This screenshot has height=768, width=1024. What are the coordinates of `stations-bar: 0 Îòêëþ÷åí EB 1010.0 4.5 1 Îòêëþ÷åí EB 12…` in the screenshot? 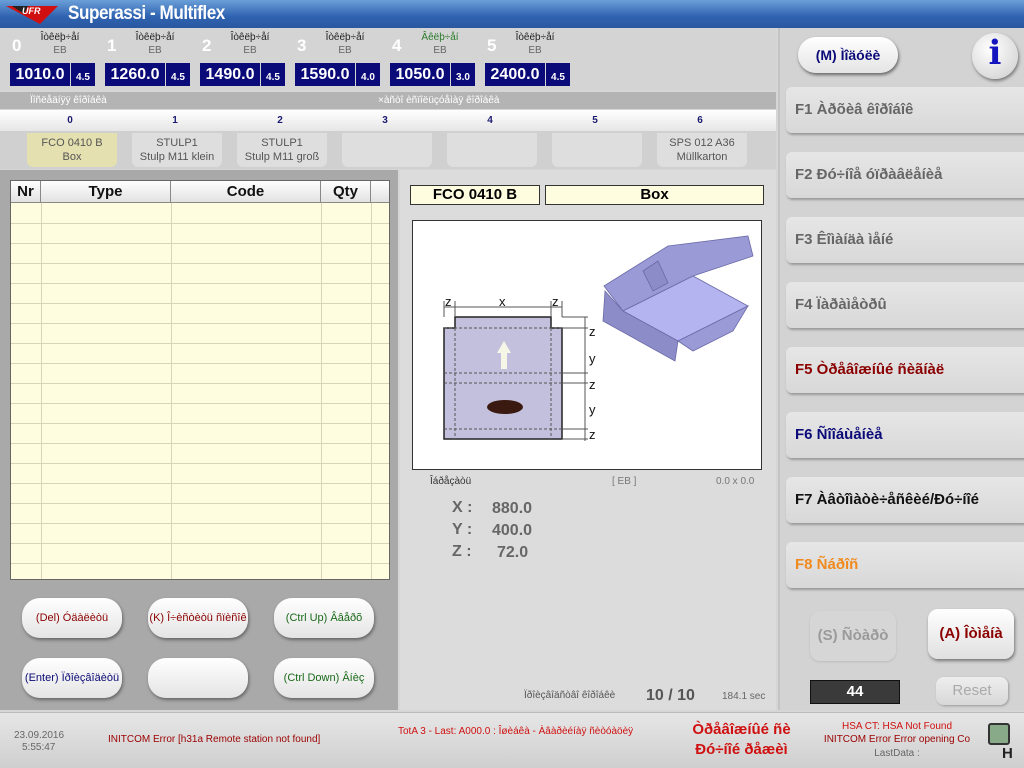 It's located at (388, 59).